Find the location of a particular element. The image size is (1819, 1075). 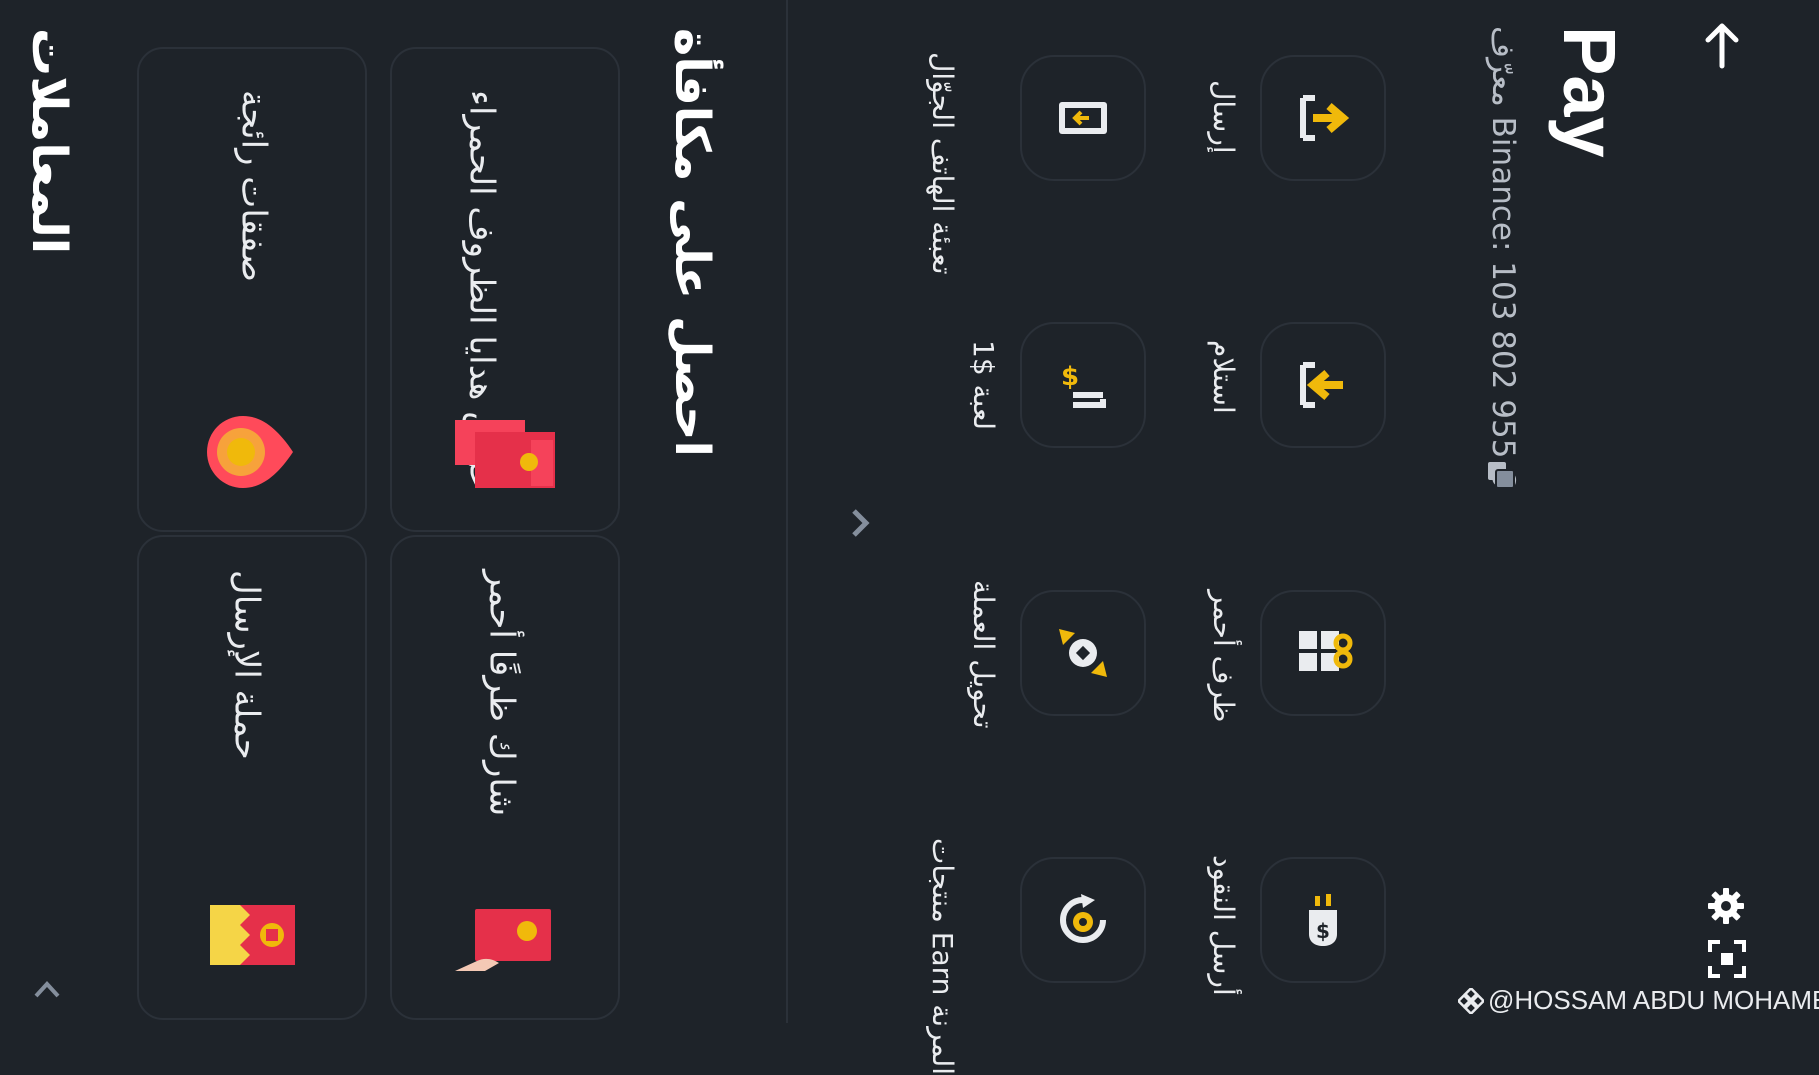

action-one-dollar: $ is located at coordinates (1083, 385).